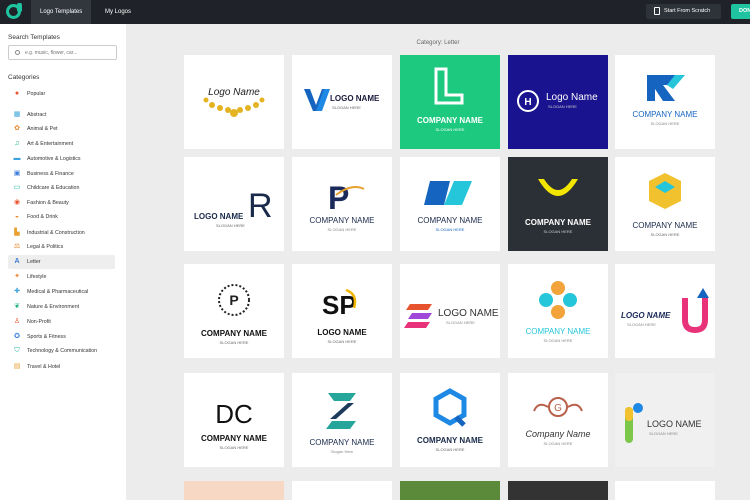 Image resolution: width=750 pixels, height=500 pixels. What do you see at coordinates (50, 144) in the screenshot?
I see `category-label: Art & Entertainment` at bounding box center [50, 144].